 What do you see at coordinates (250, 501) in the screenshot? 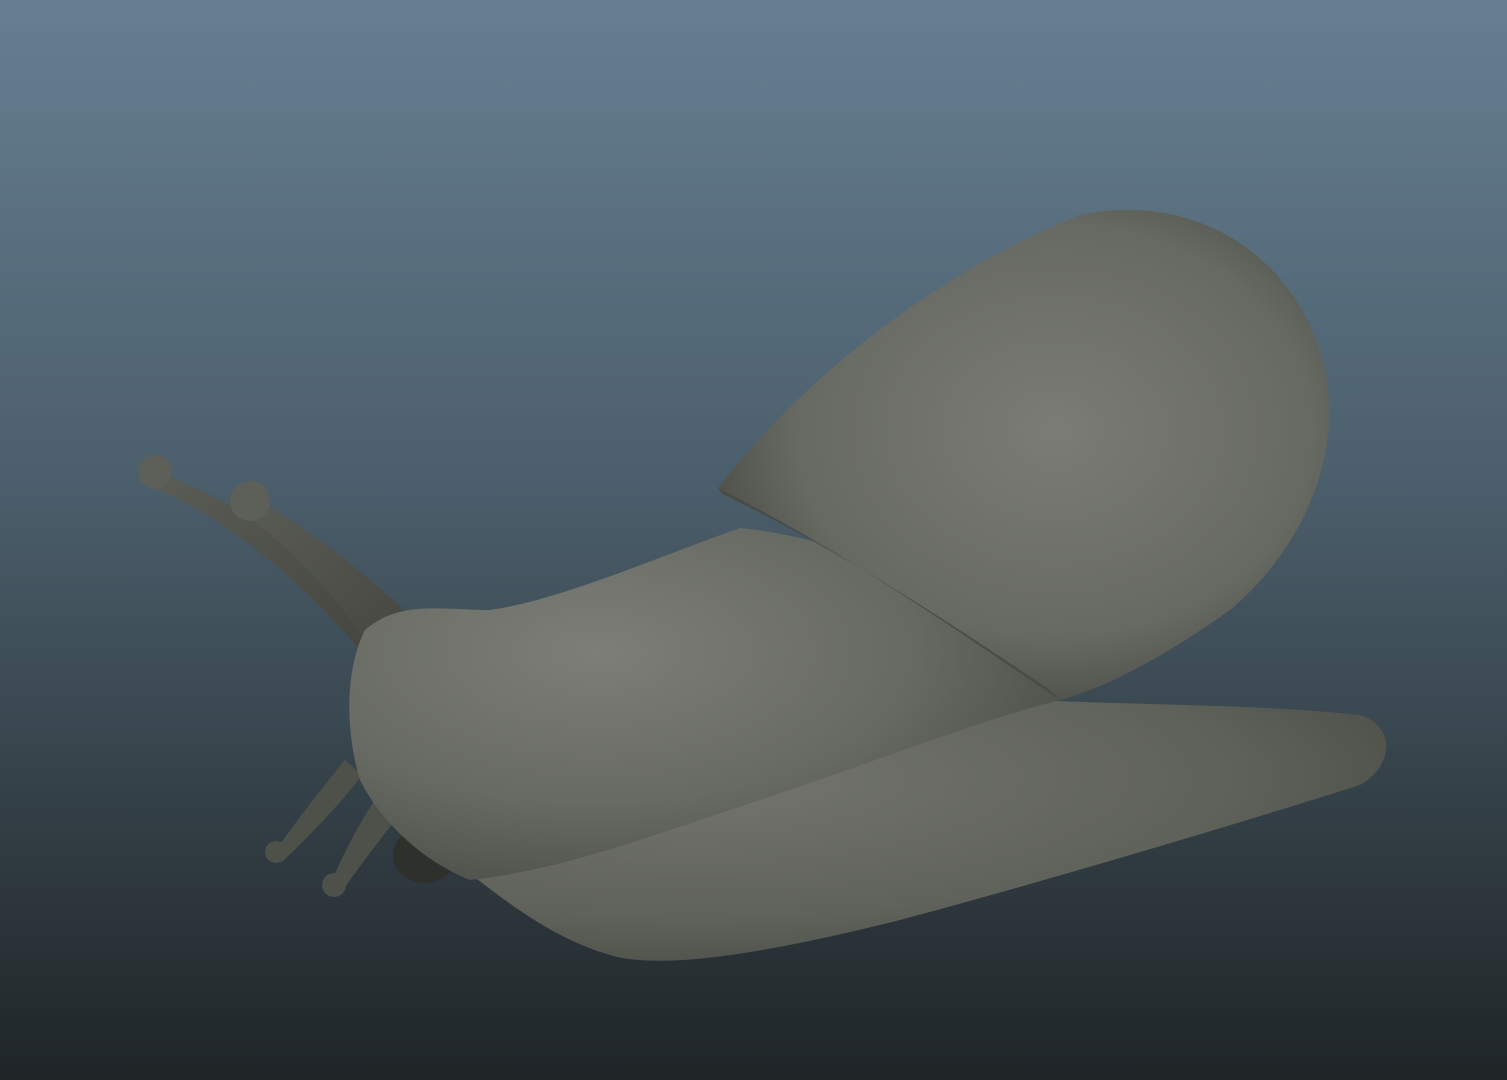
I see `snail-eye-tip-right` at bounding box center [250, 501].